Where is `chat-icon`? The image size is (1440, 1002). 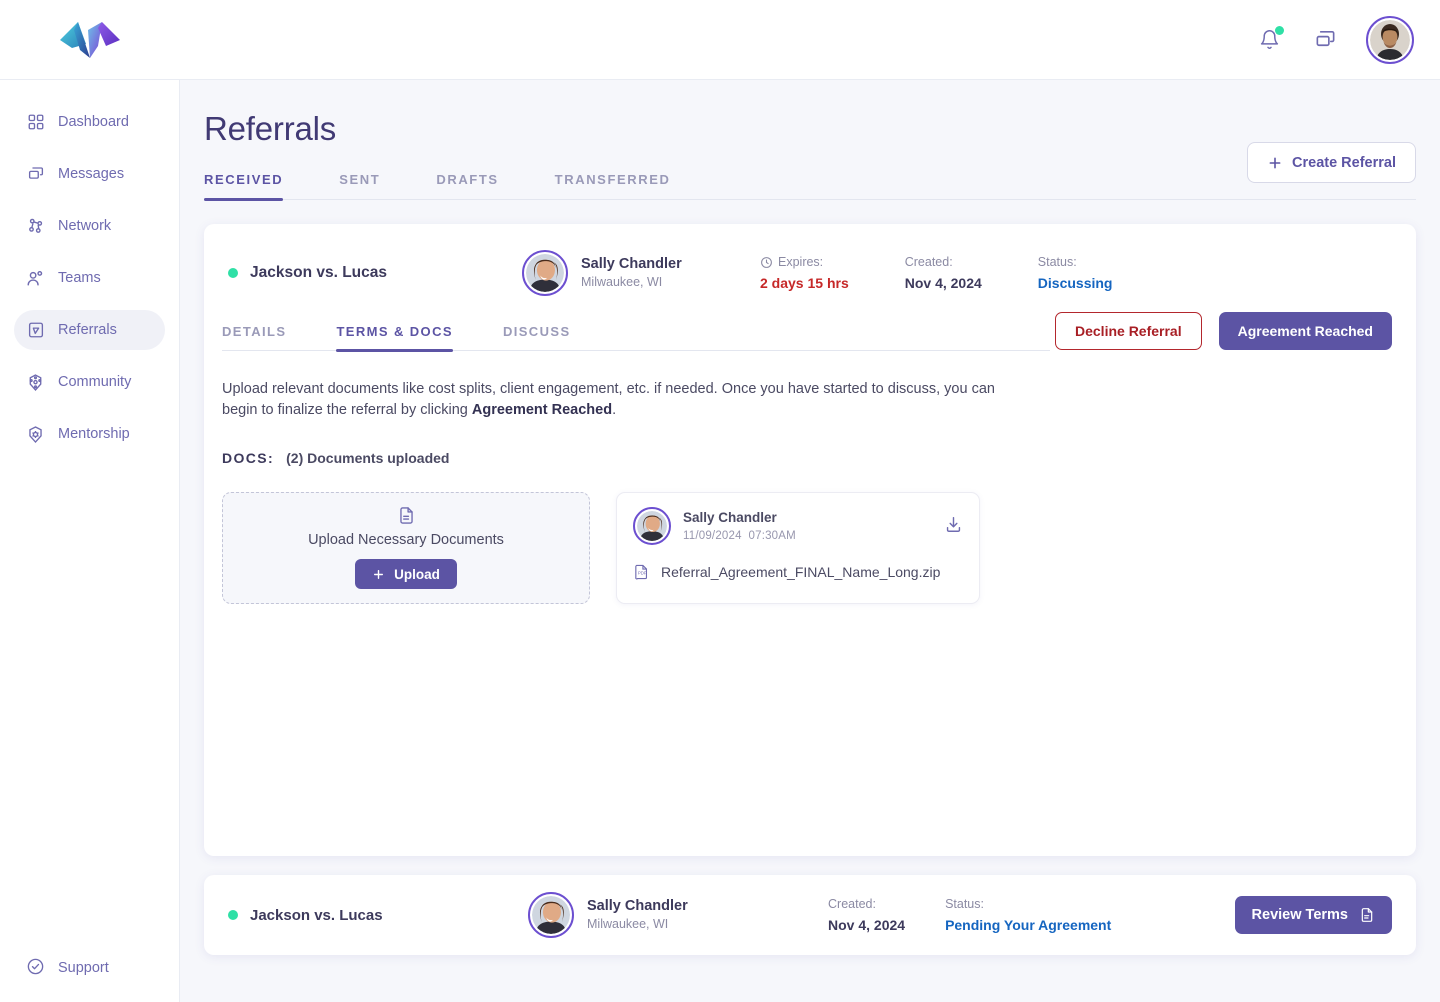
chat-icon is located at coordinates (35, 174).